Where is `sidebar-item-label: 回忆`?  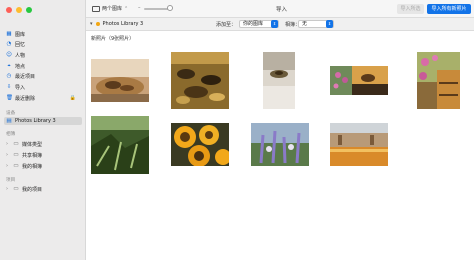 sidebar-item-label: 回忆 is located at coordinates (20, 44).